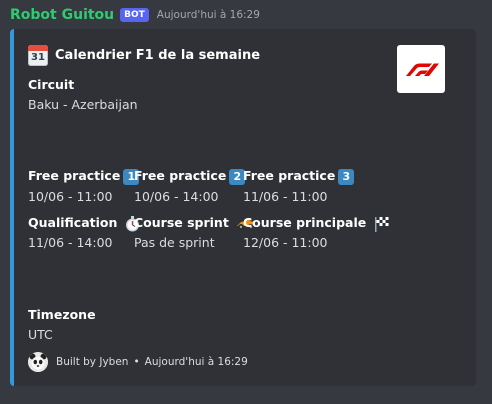 Image resolution: width=492 pixels, height=404 pixels. I want to click on field-main-race-name: Course principale, so click(316, 223).